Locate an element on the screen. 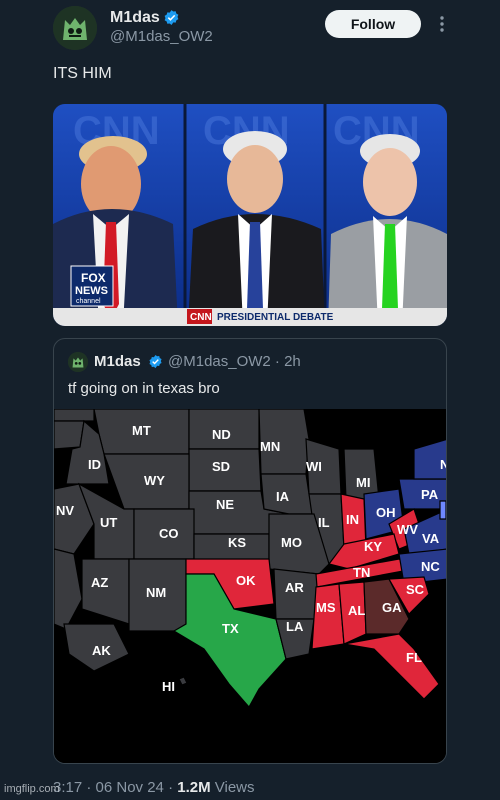  tweet-footer: 3:17 · 06 Nov 24 · 1.2M Views is located at coordinates (154, 787).